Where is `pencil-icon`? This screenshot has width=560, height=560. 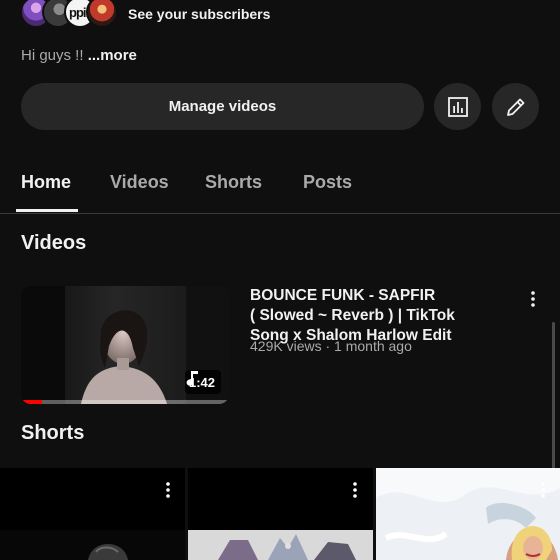
pencil-icon is located at coordinates (515, 107).